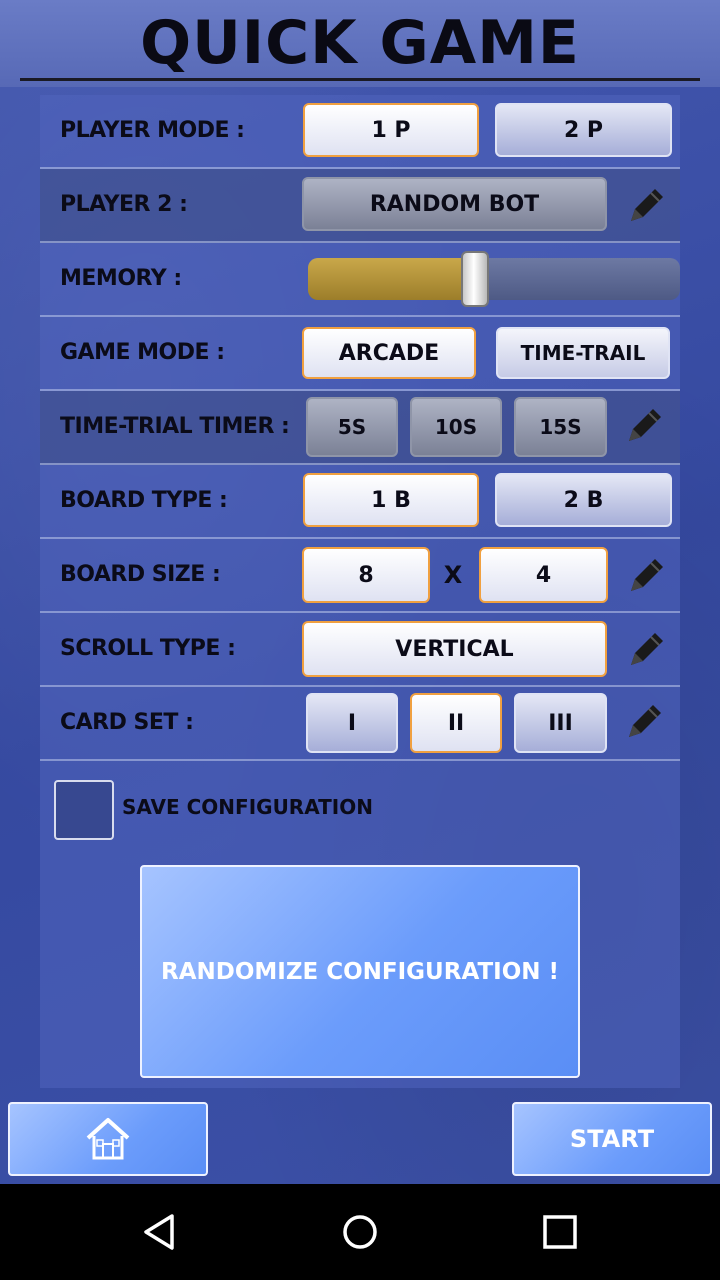  What do you see at coordinates (121, 278) in the screenshot?
I see `memory-label: MEMORY :` at bounding box center [121, 278].